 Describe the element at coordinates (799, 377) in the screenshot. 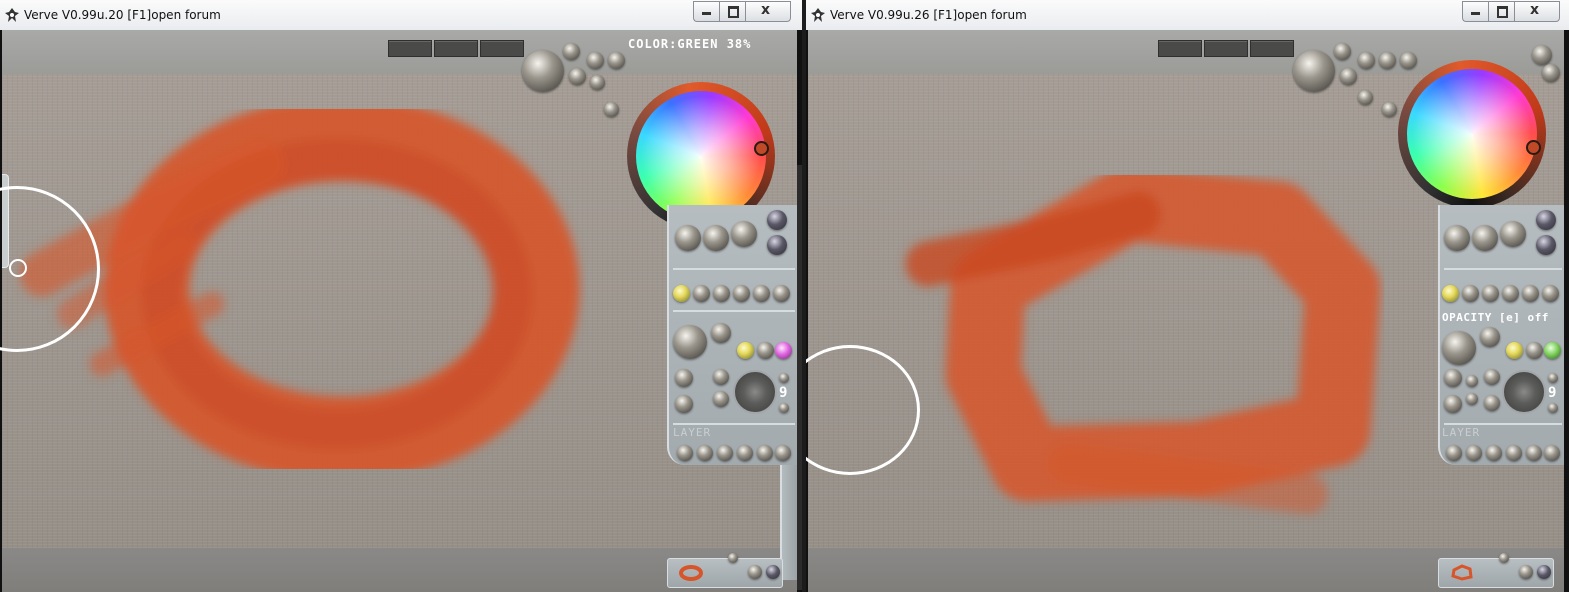

I see `scrollbar` at that location.